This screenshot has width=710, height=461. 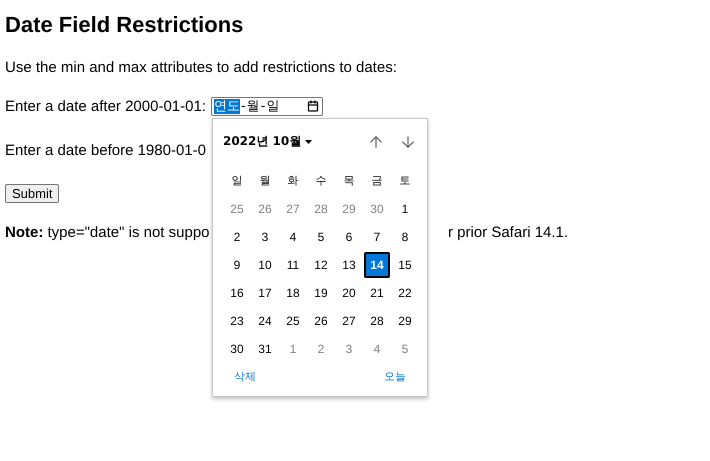 I want to click on clear-link: 삭제, so click(x=245, y=376).